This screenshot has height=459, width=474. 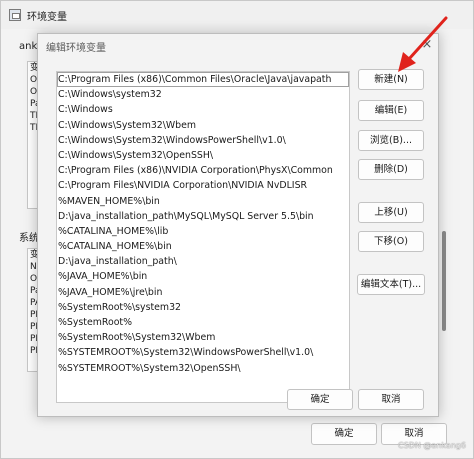 What do you see at coordinates (15, 15) in the screenshot?
I see `window-icon` at bounding box center [15, 15].